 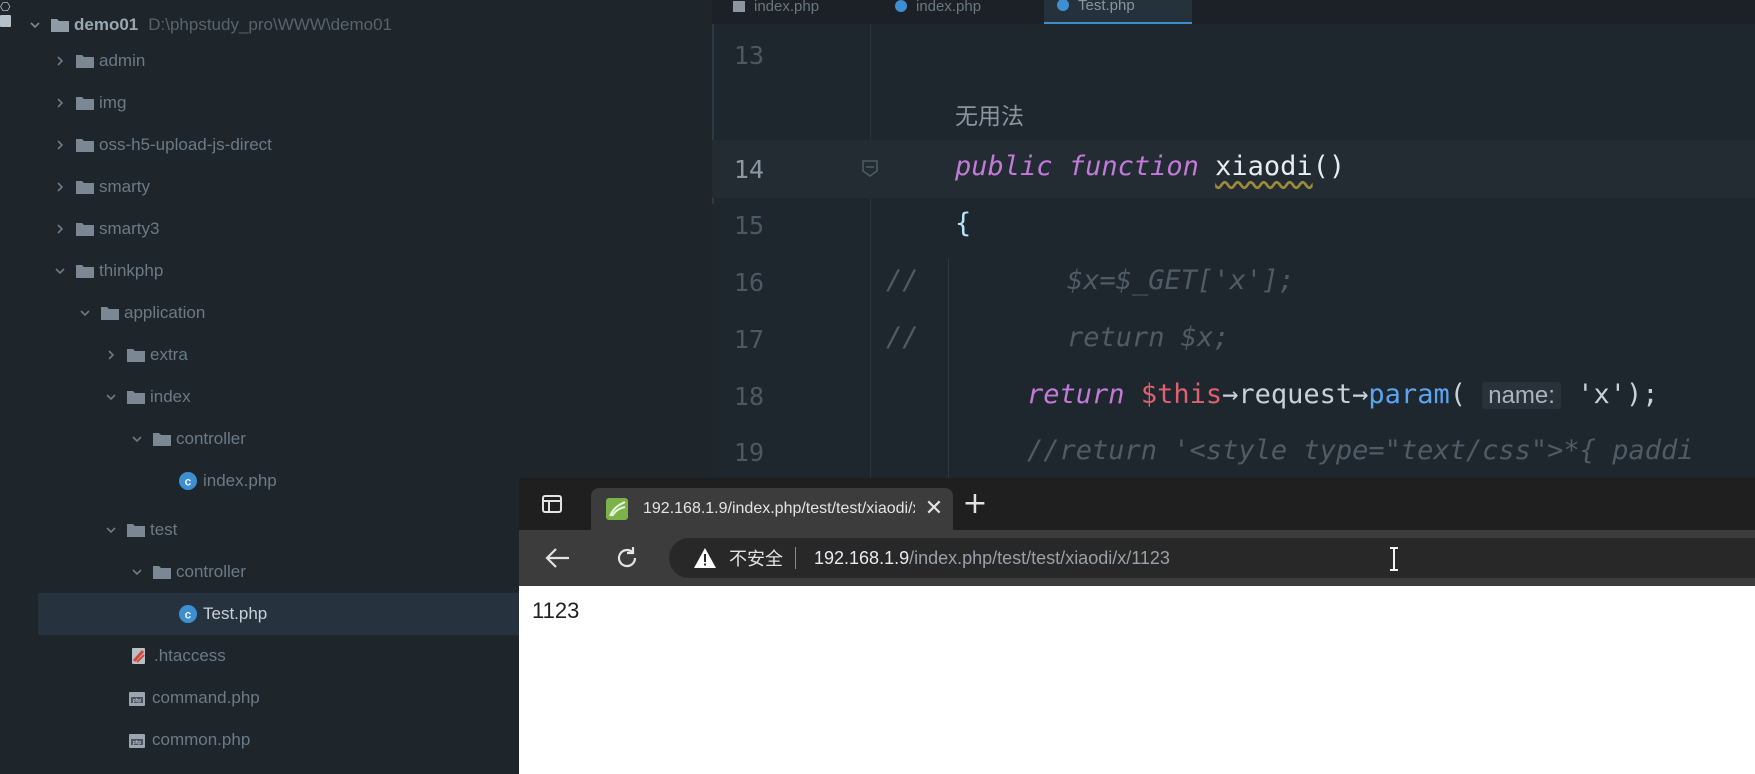 I want to click on code-line-16: $x=$_GET['x'];, so click(x=1181, y=280).